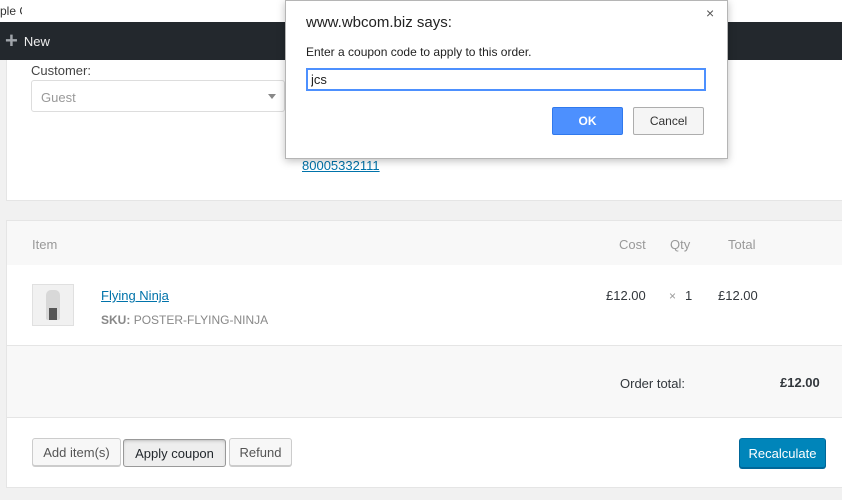 The image size is (842, 500). I want to click on new-menu-item: + New, so click(27, 41).